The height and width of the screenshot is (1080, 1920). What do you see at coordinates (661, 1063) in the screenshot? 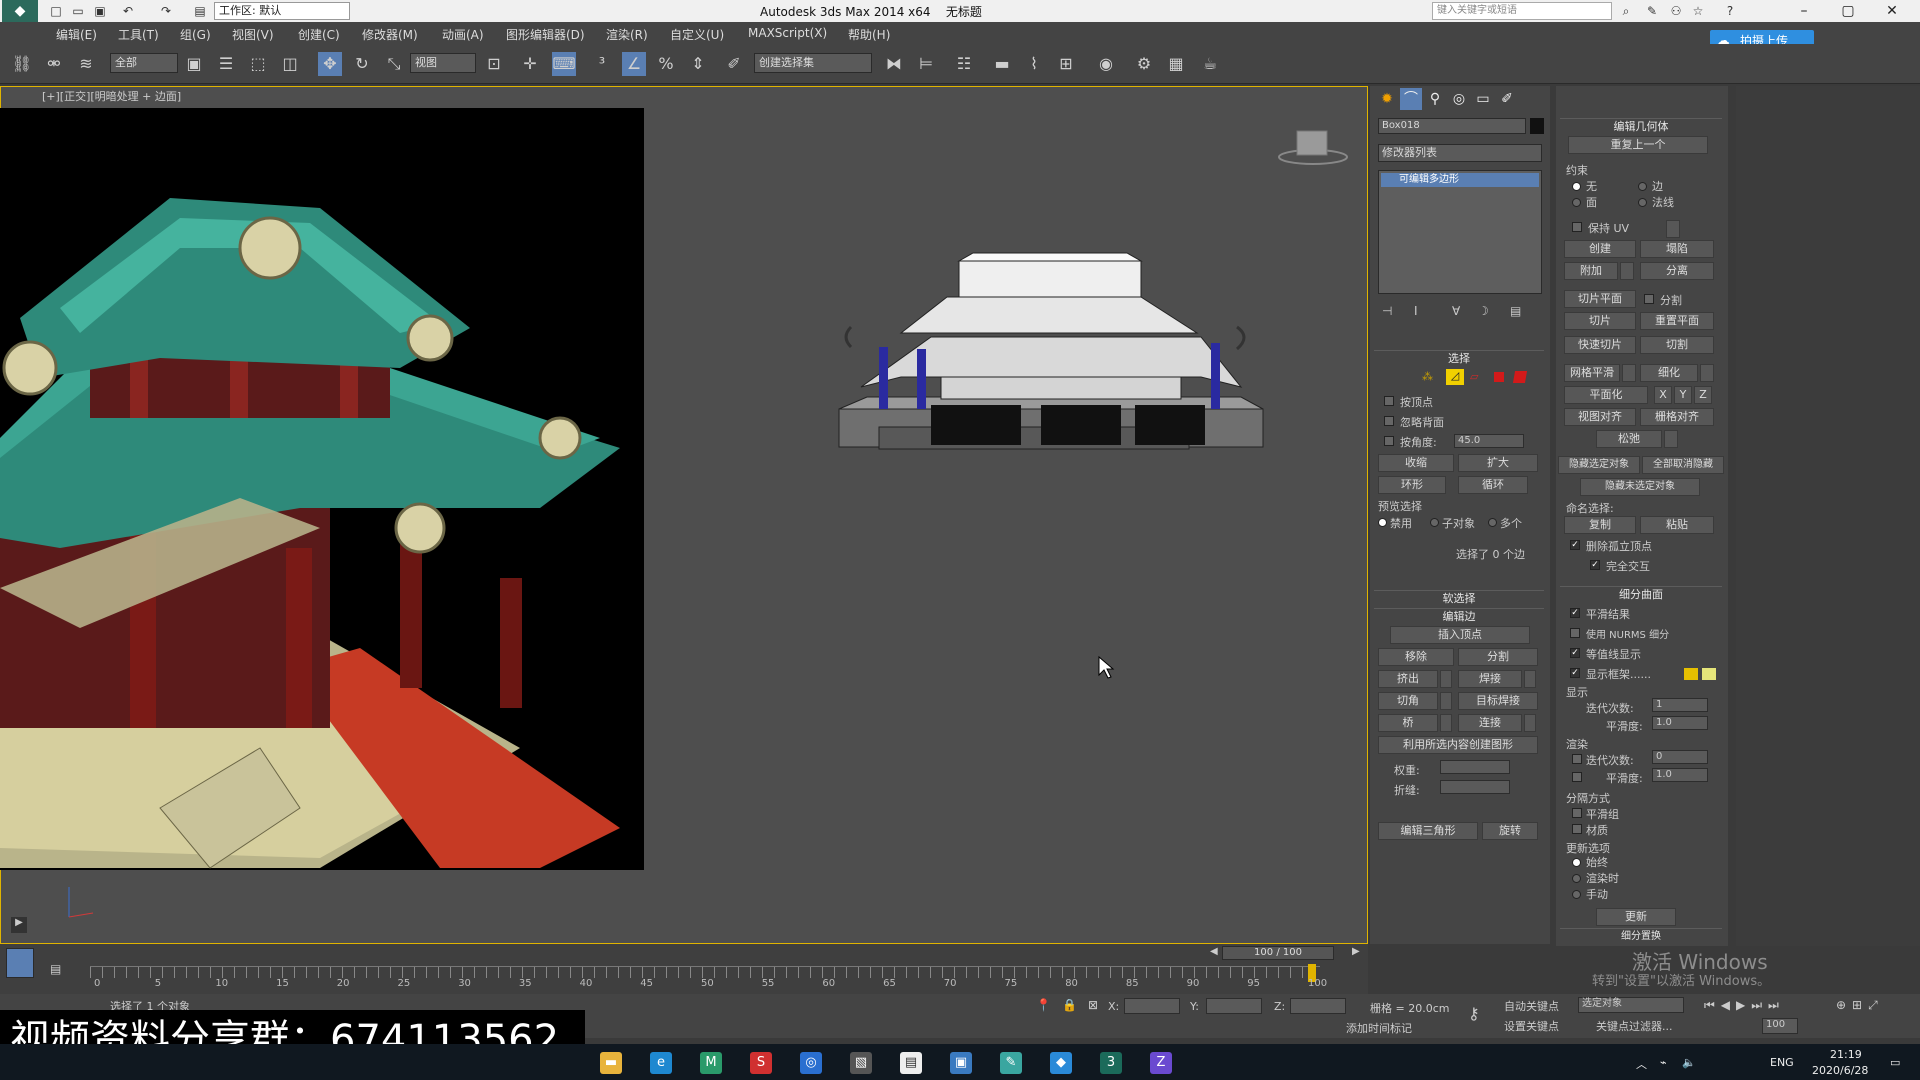
I see `edge-browser-icon: e` at bounding box center [661, 1063].